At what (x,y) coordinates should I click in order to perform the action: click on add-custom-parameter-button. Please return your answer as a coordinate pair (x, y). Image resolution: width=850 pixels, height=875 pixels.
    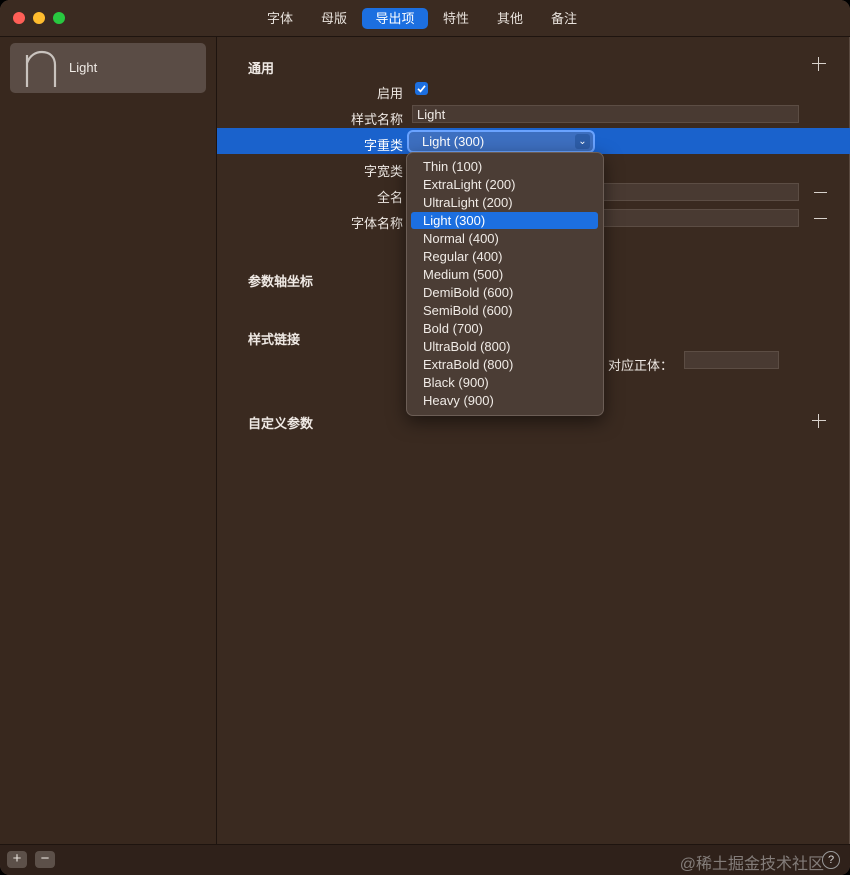
    Looking at the image, I should click on (819, 421).